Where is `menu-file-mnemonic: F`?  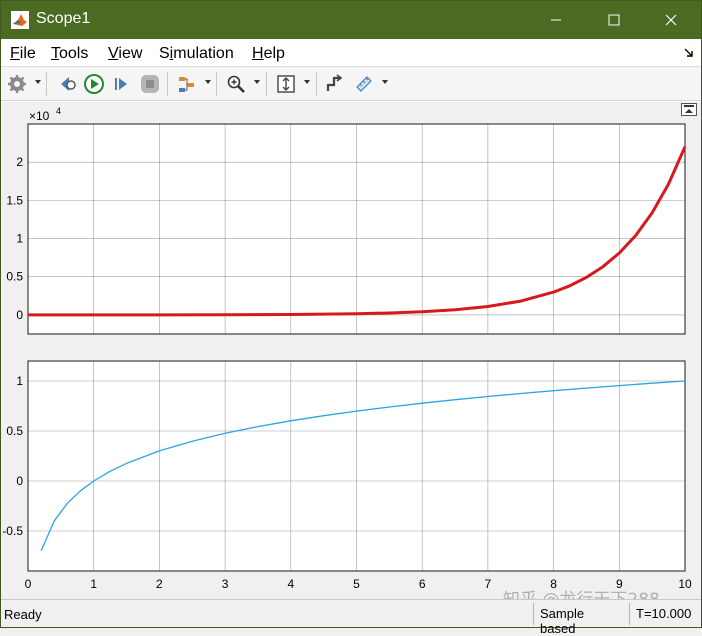 menu-file-mnemonic: F is located at coordinates (15, 53).